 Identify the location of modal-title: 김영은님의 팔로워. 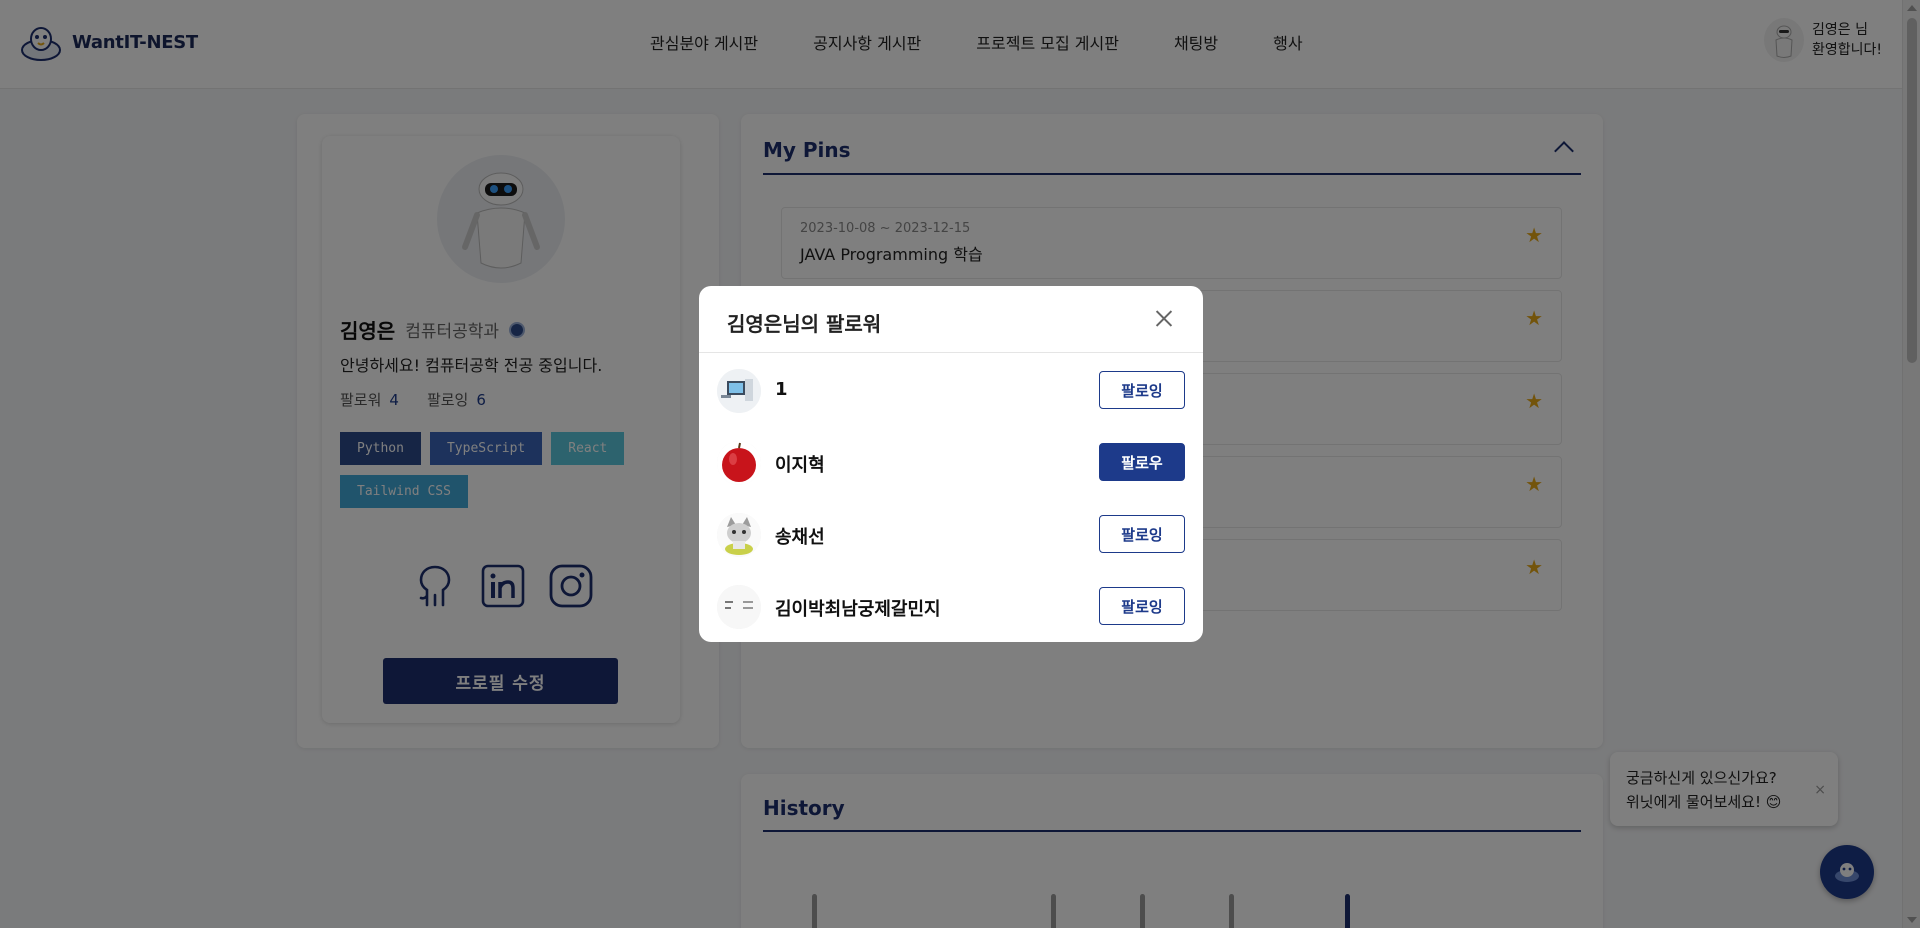
(804, 324).